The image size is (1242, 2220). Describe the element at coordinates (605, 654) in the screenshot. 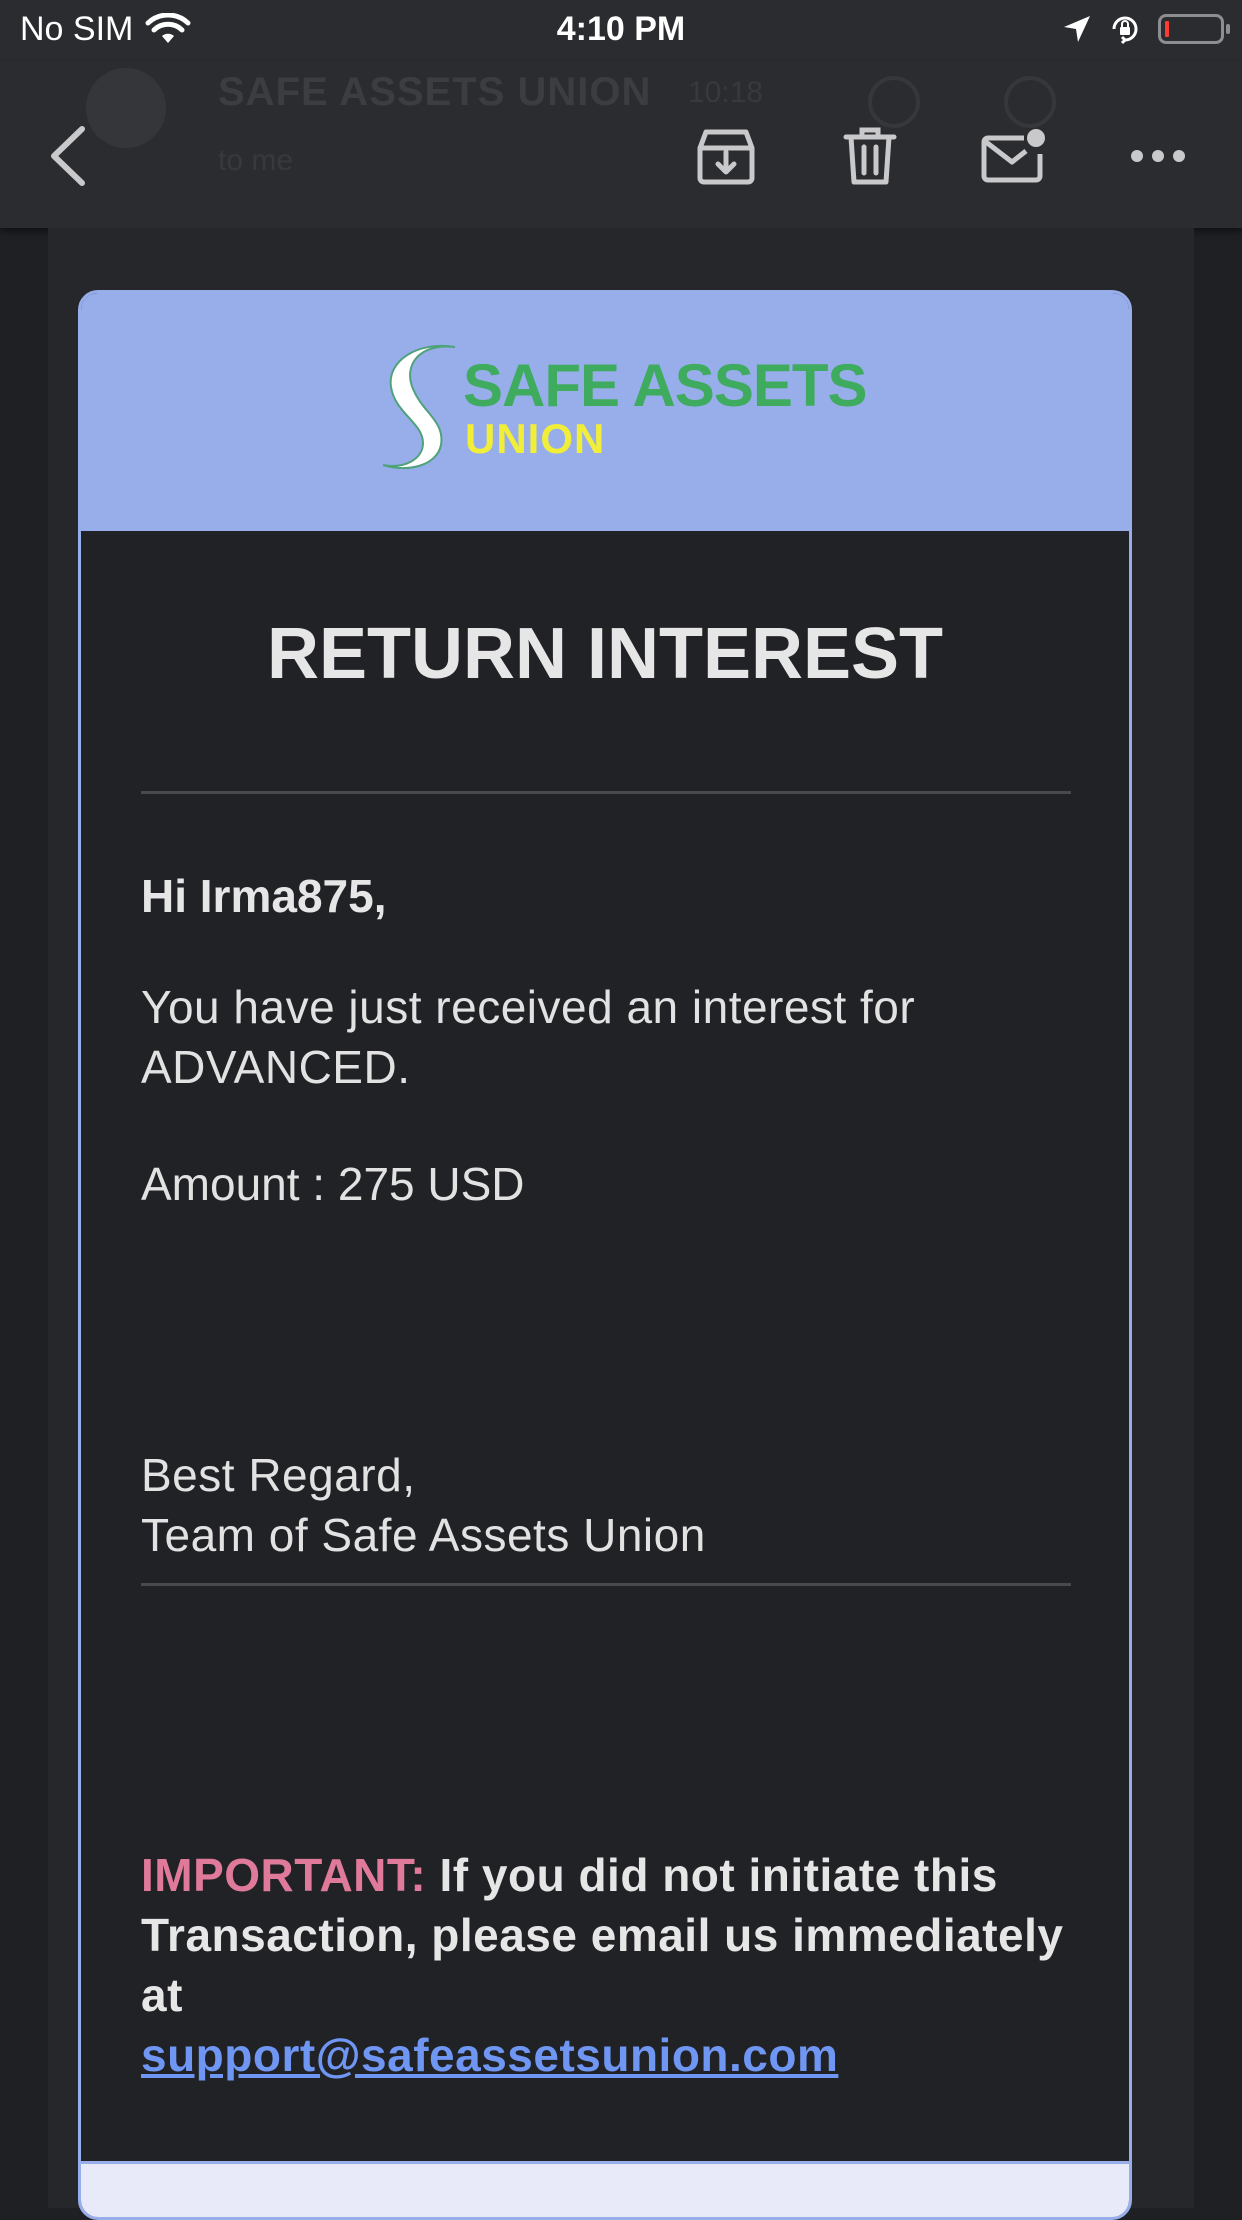

I see `email-title: RETURN INTEREST` at that location.